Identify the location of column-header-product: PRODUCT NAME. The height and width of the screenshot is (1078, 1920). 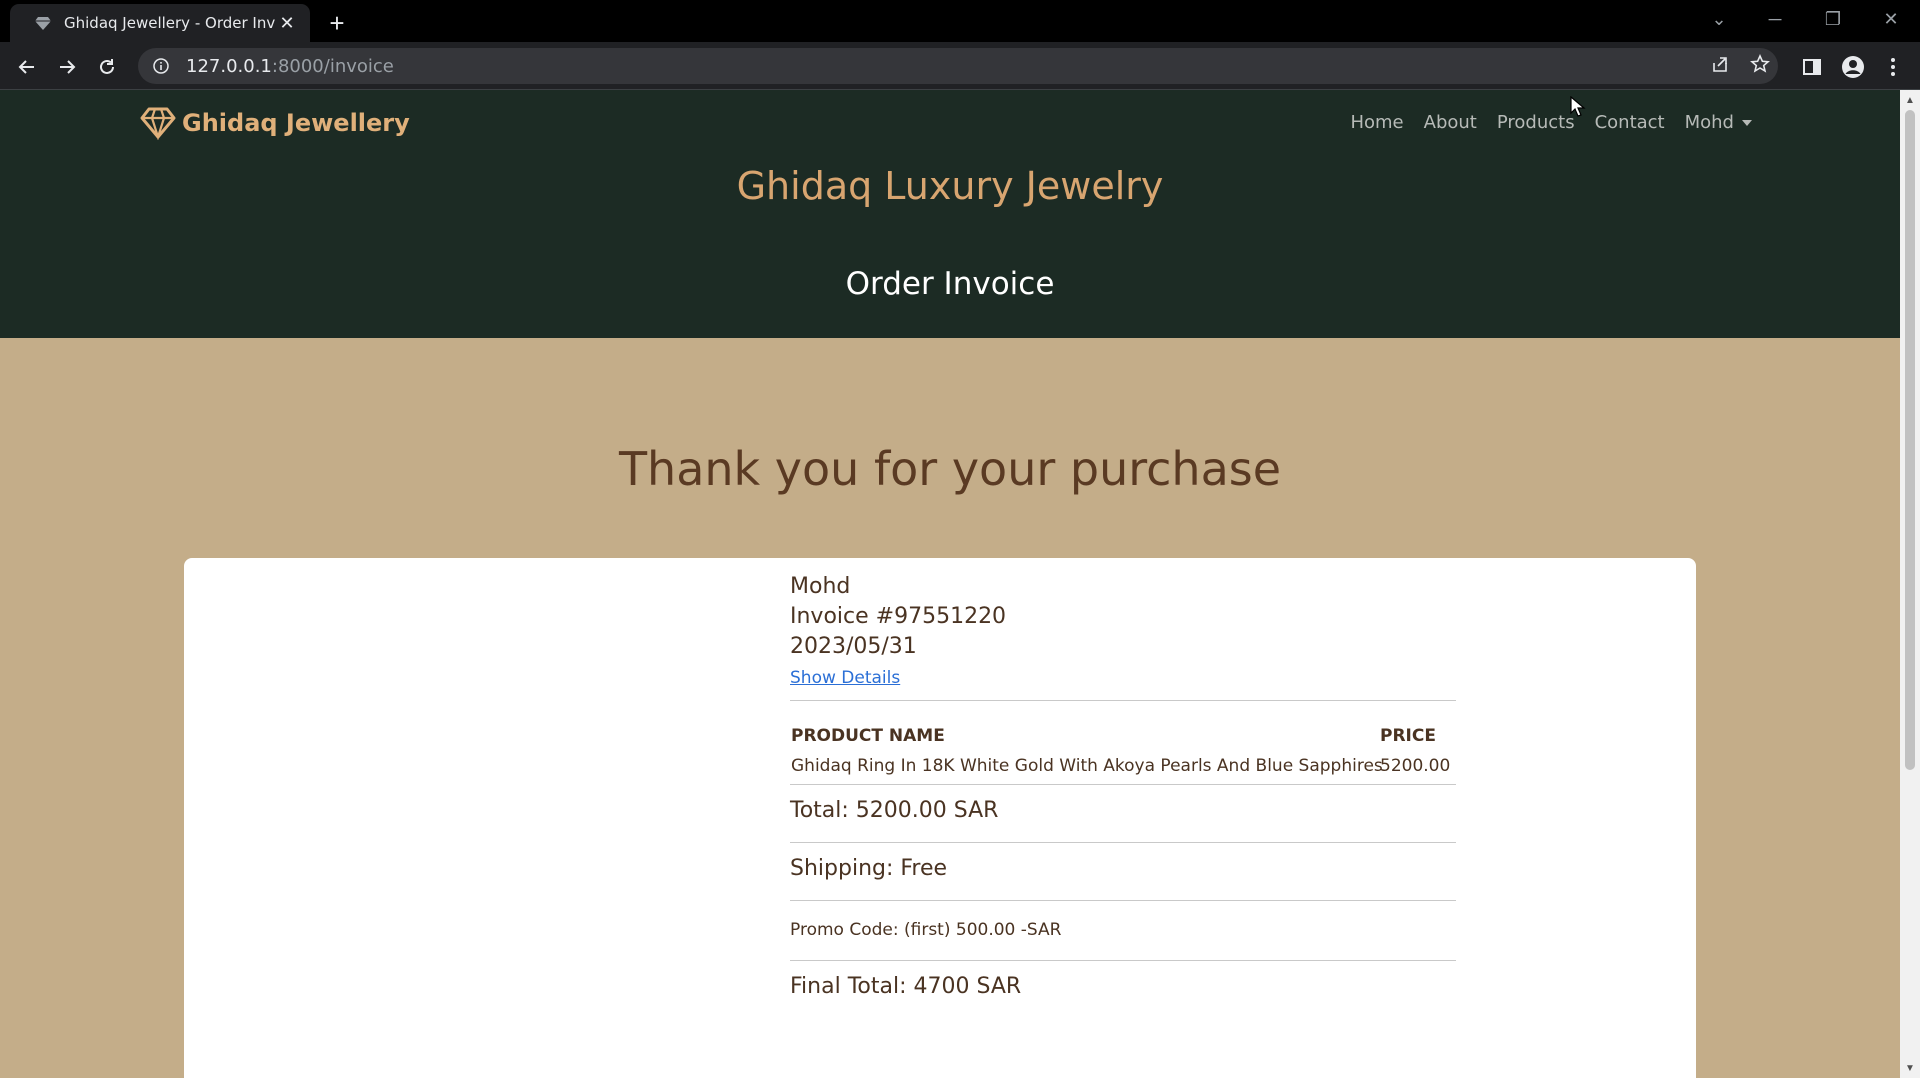
(868, 736).